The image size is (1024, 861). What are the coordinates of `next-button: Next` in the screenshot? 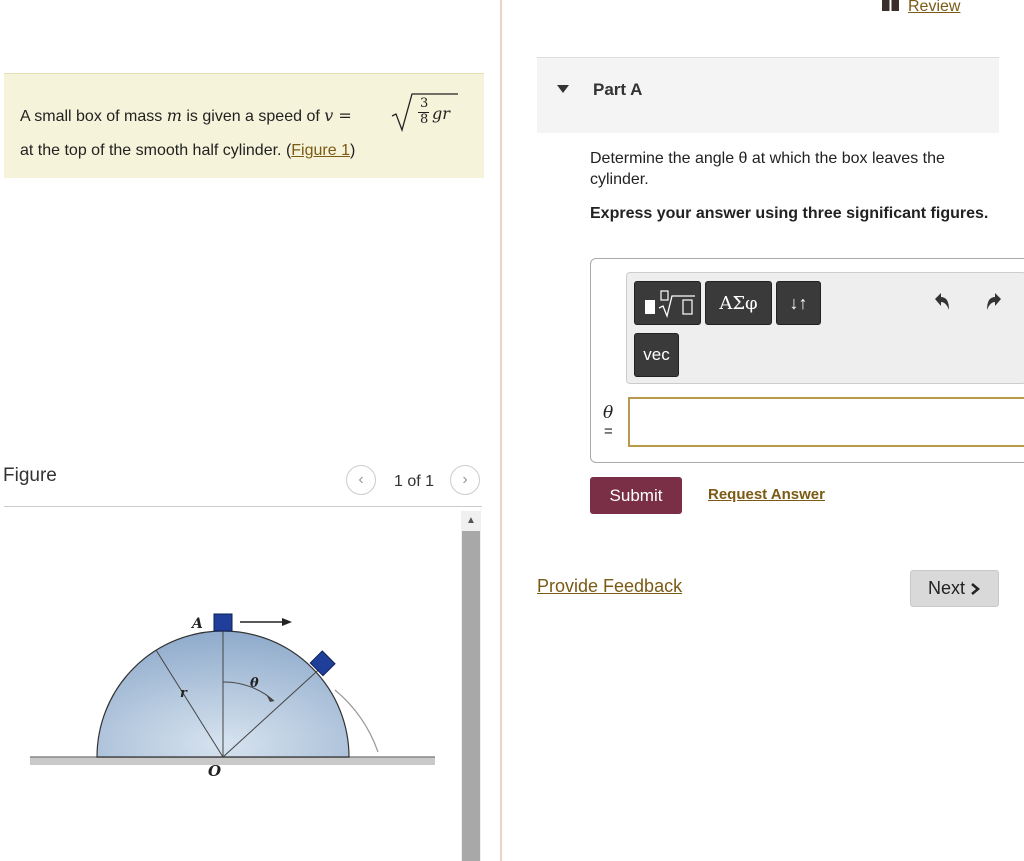 It's located at (954, 588).